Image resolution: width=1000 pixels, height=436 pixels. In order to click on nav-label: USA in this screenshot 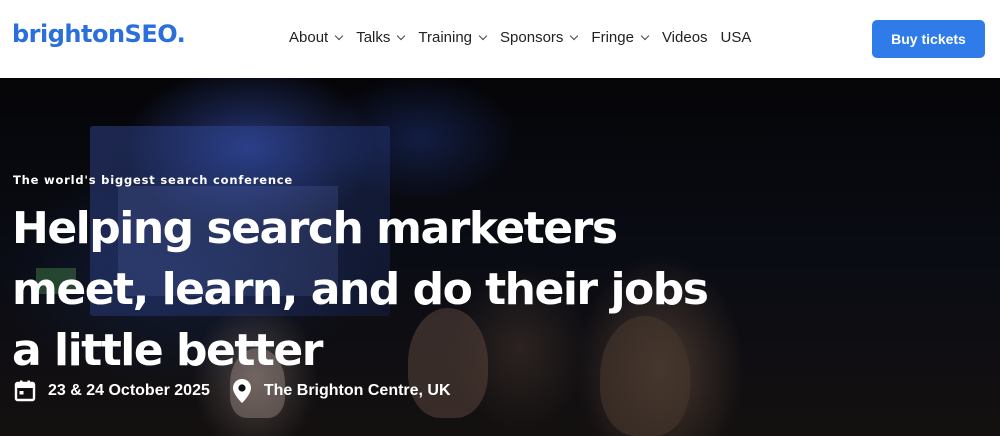, I will do `click(736, 37)`.